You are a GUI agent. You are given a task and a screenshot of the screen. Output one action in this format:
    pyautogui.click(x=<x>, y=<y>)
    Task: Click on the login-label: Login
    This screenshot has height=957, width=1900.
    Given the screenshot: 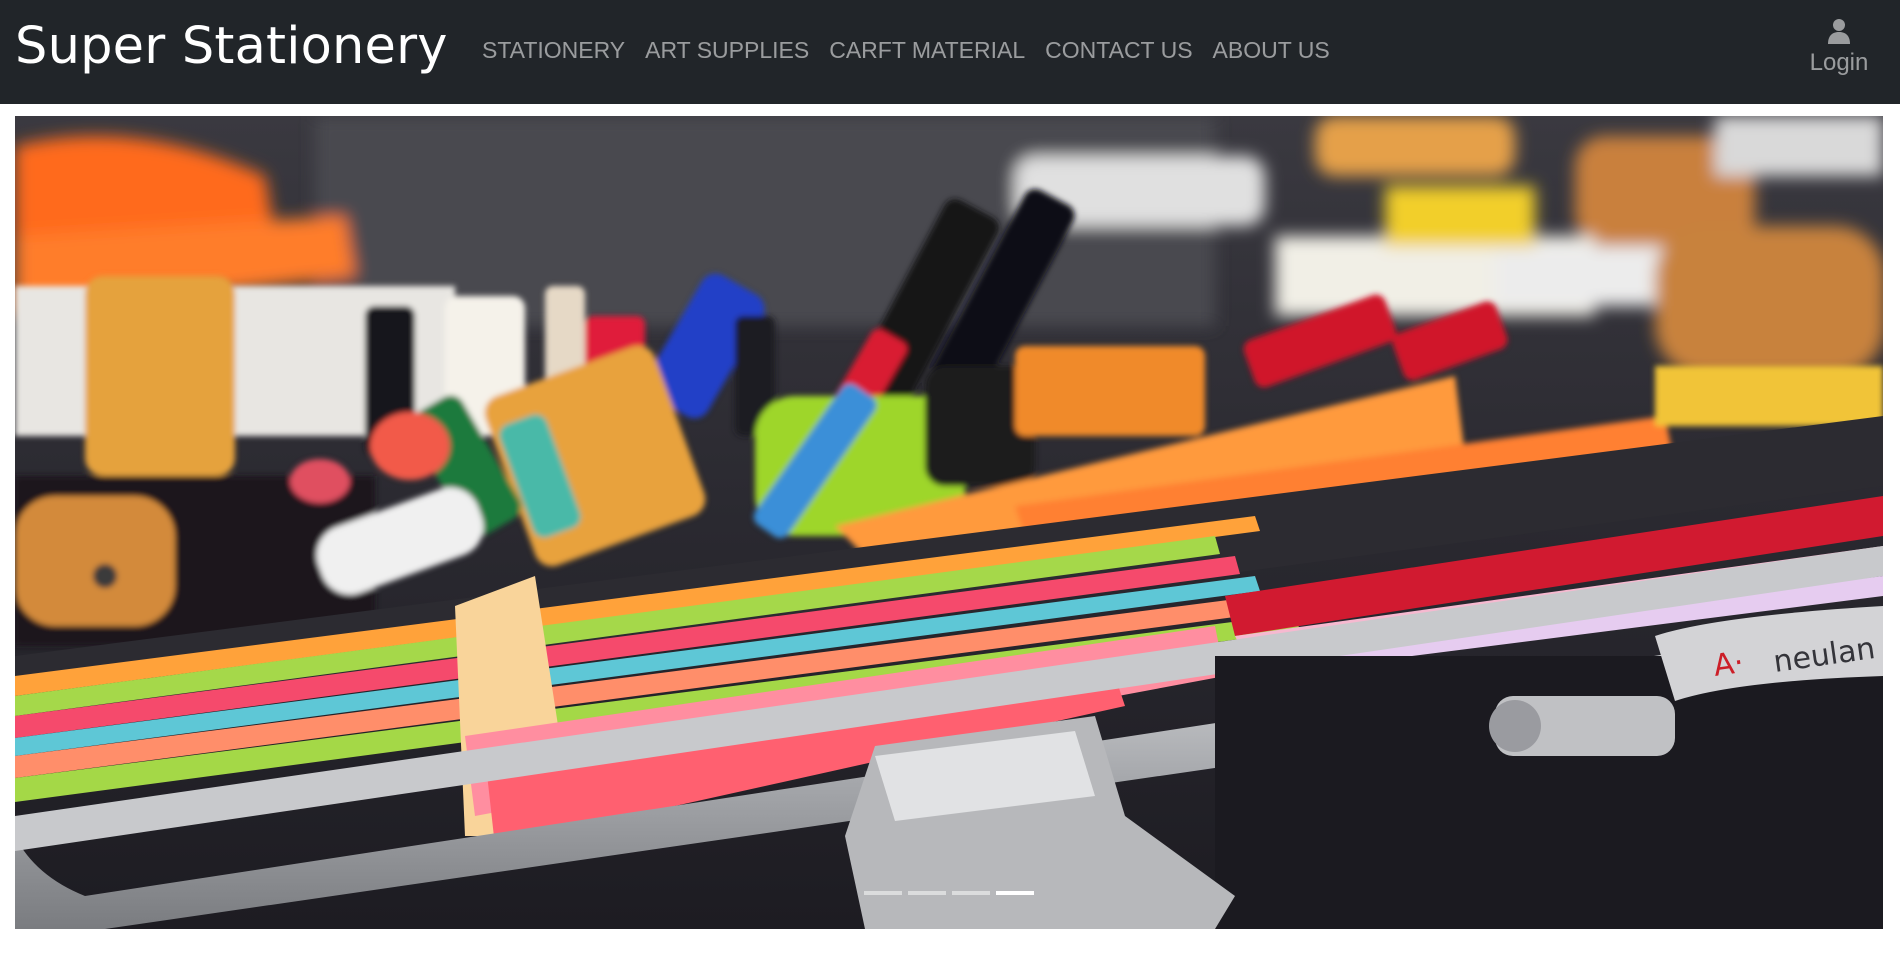 What is the action you would take?
    pyautogui.click(x=1839, y=62)
    